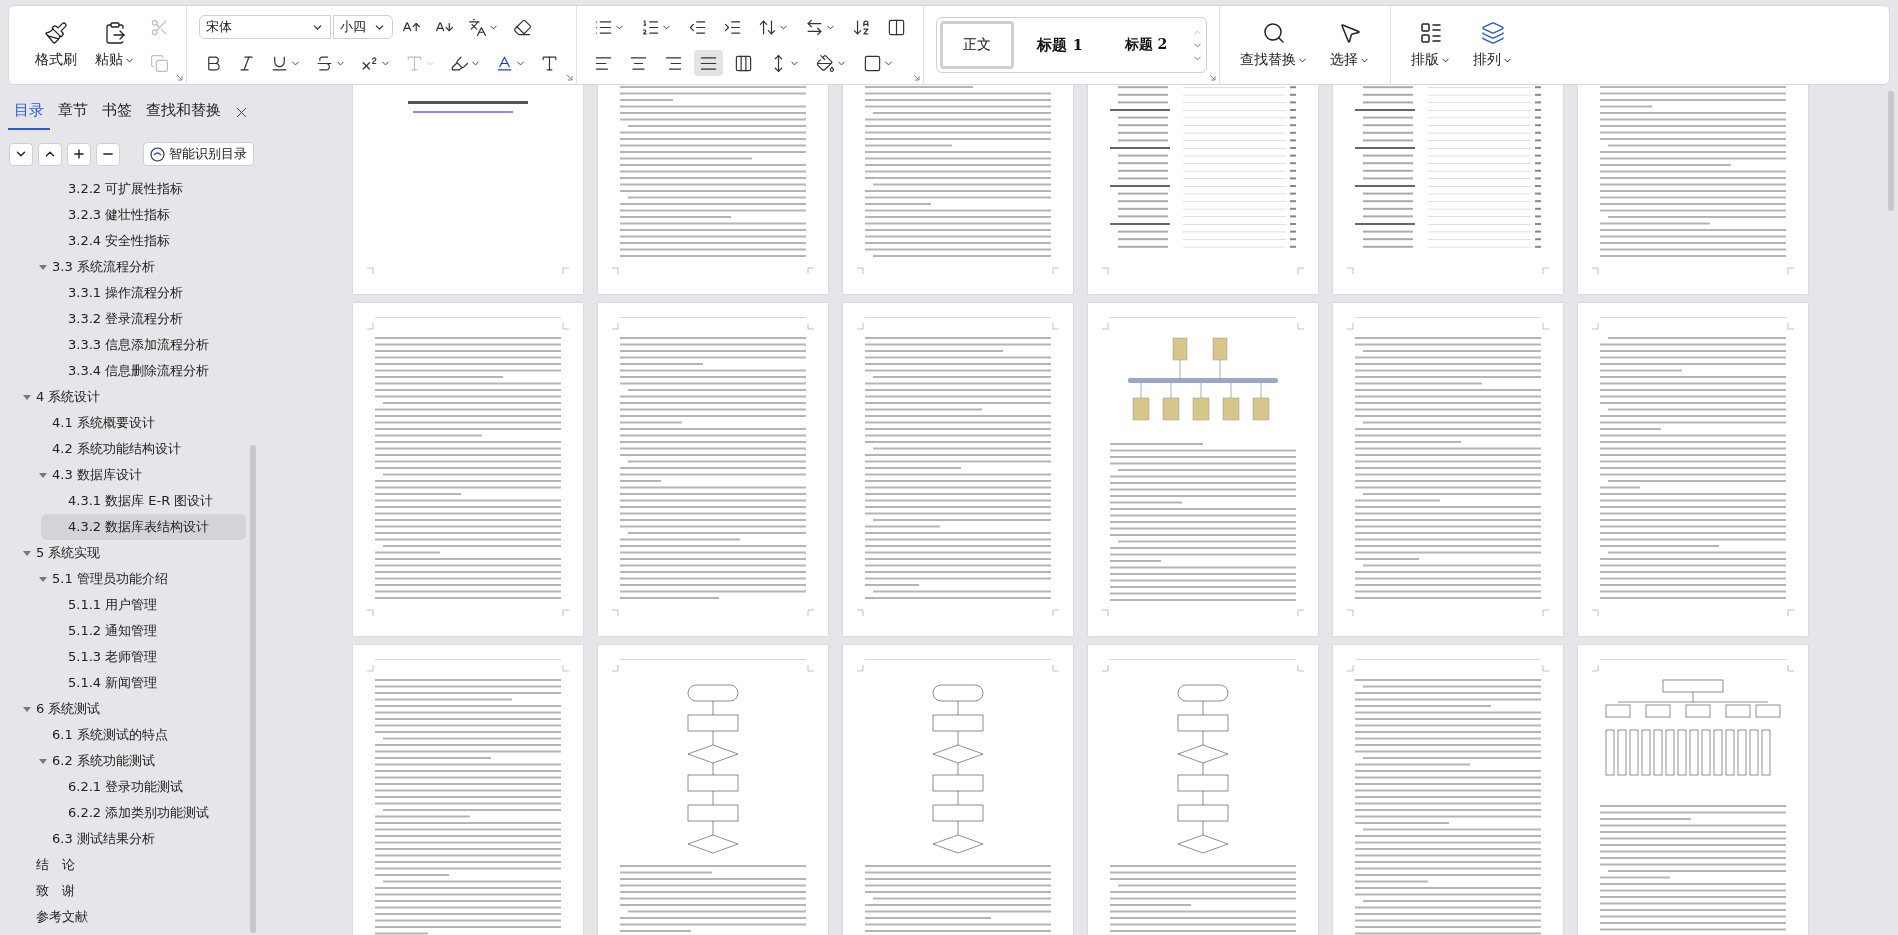  Describe the element at coordinates (1493, 33) in the screenshot. I see `layers-icon` at that location.